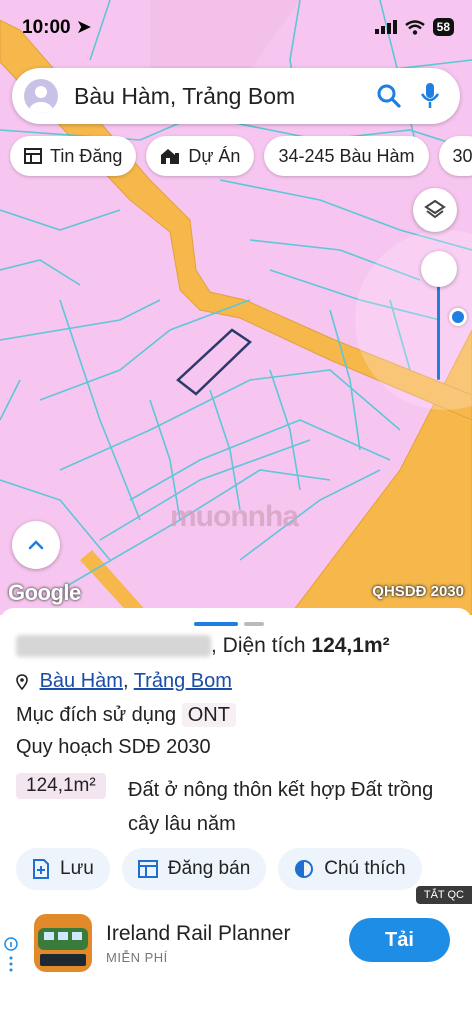 The height and width of the screenshot is (1024, 472). Describe the element at coordinates (234, 516) in the screenshot. I see `watermark-logo: muonnha` at that location.